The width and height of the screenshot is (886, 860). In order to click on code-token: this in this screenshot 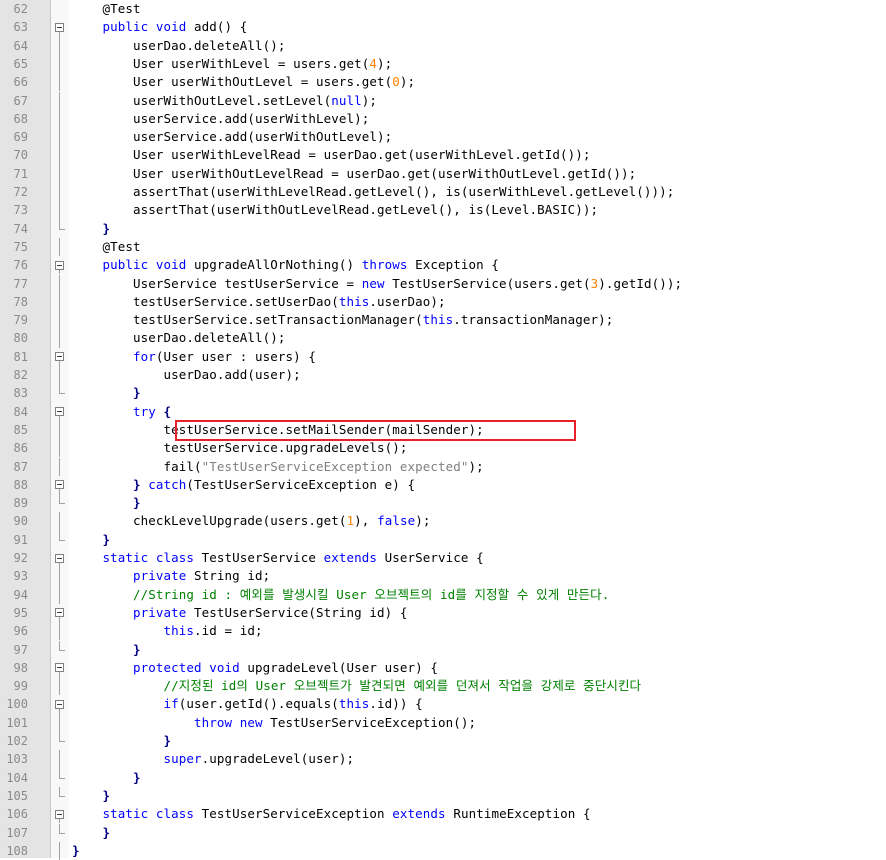, I will do `click(354, 704)`.